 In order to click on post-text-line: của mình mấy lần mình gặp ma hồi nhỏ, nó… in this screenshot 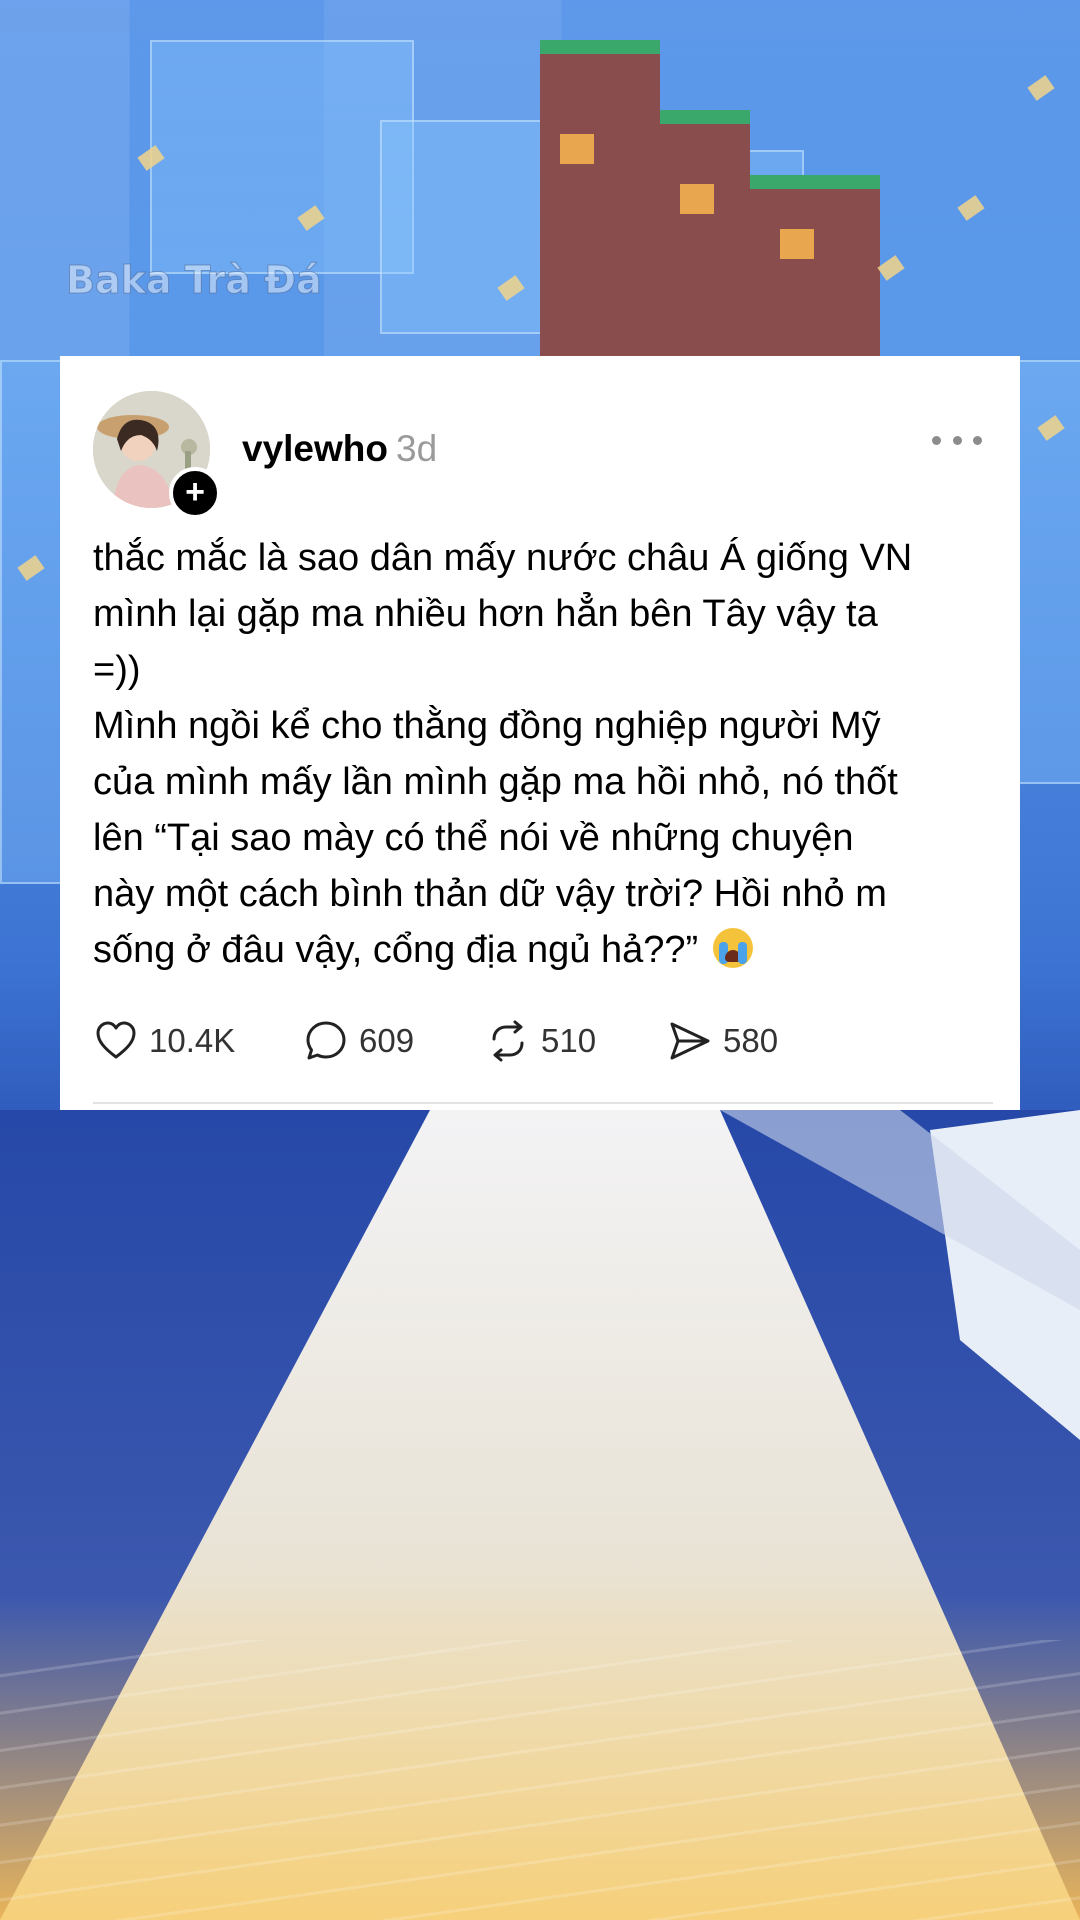, I will do `click(495, 782)`.